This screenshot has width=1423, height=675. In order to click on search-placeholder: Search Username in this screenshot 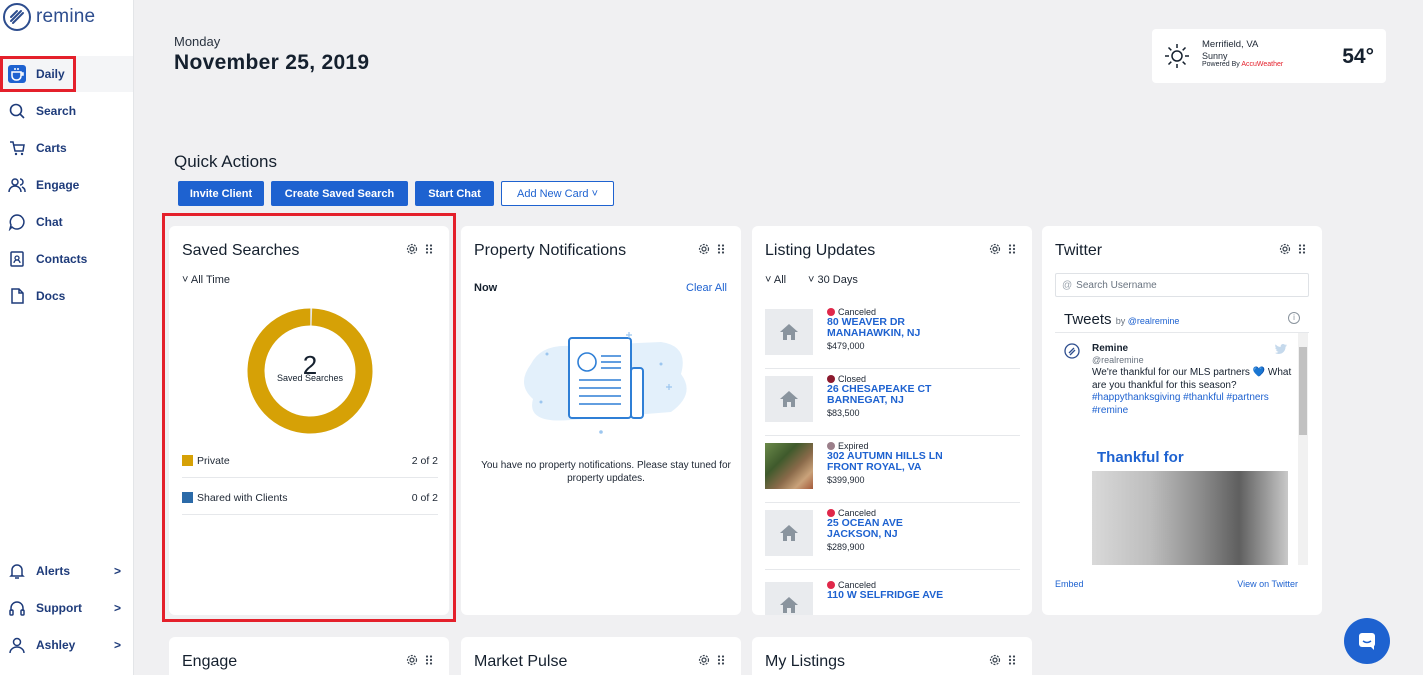, I will do `click(1116, 285)`.